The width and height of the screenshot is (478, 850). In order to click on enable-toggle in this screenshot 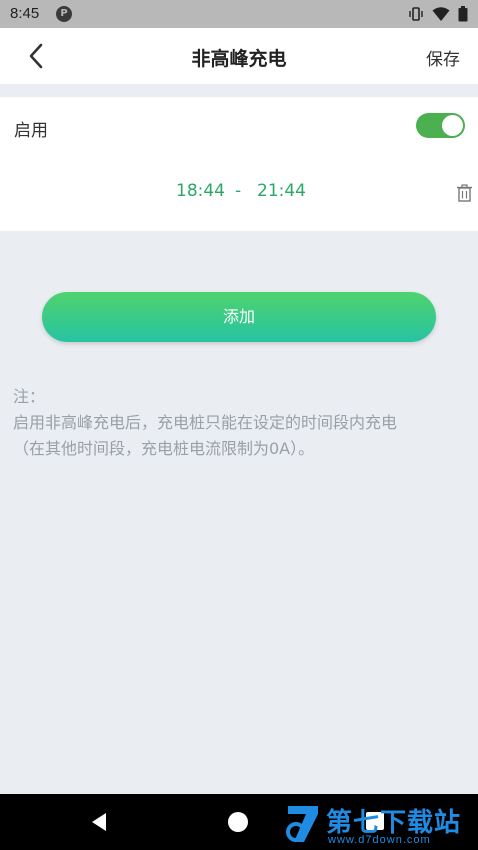, I will do `click(440, 125)`.